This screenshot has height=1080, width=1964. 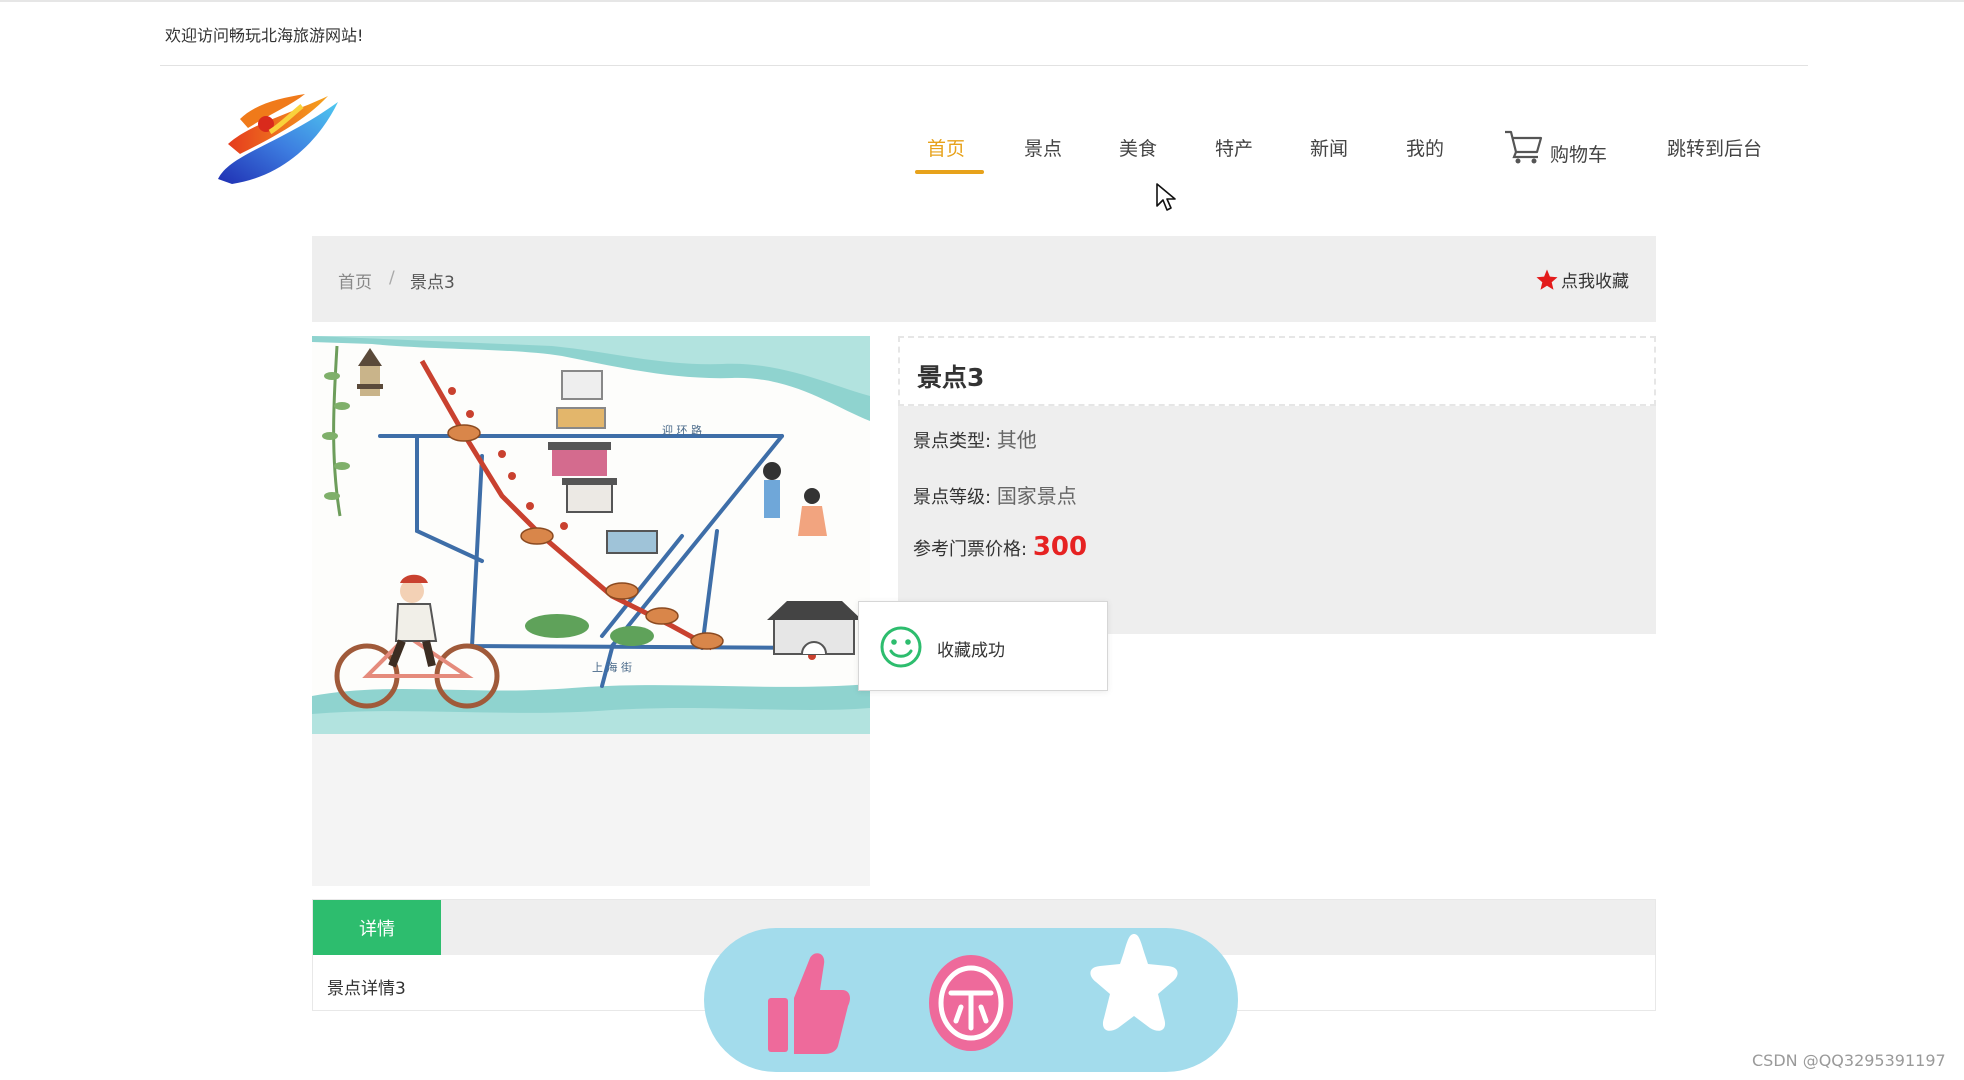 I want to click on spot-map-image: 迎 环 路 上 海 街, so click(x=591, y=535).